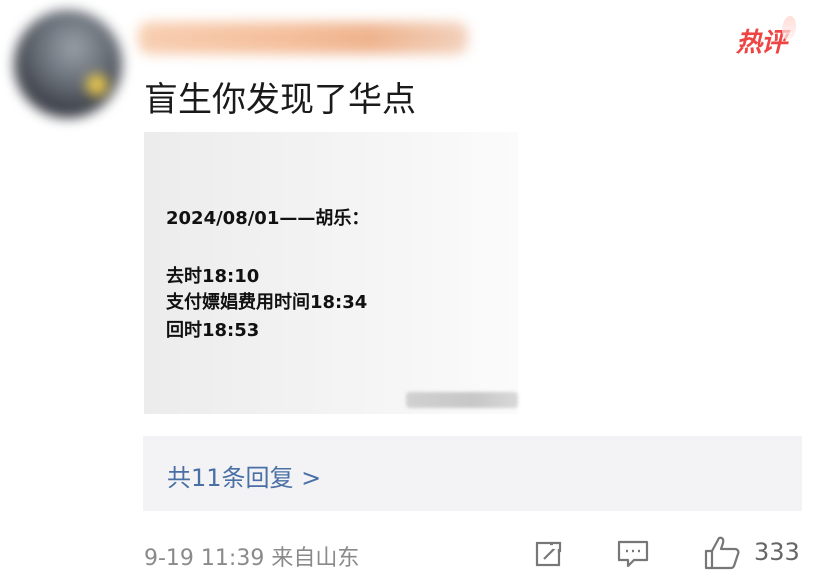 The height and width of the screenshot is (584, 830). I want to click on image-watermark, so click(462, 400).